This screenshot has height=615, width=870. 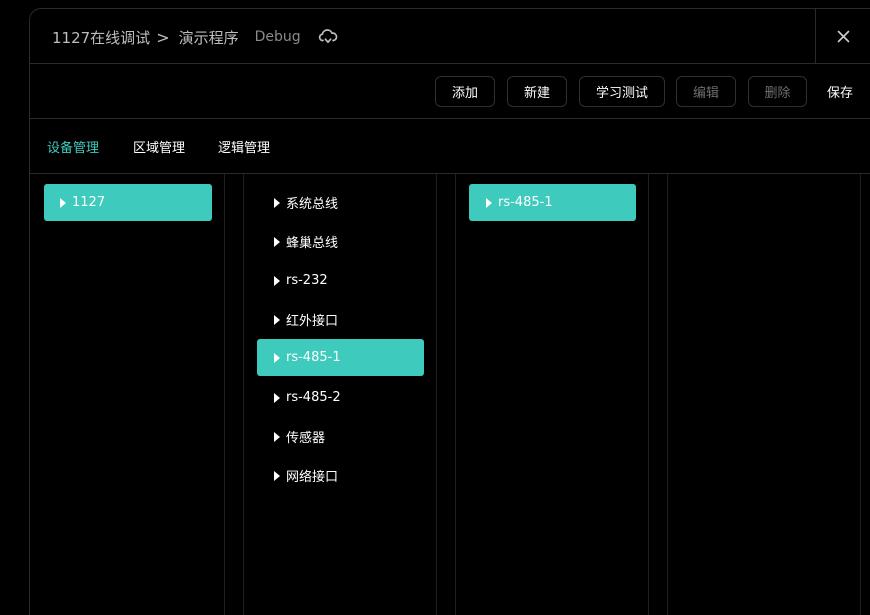 What do you see at coordinates (312, 204) in the screenshot?
I see `interface-item-label: 系统总线` at bounding box center [312, 204].